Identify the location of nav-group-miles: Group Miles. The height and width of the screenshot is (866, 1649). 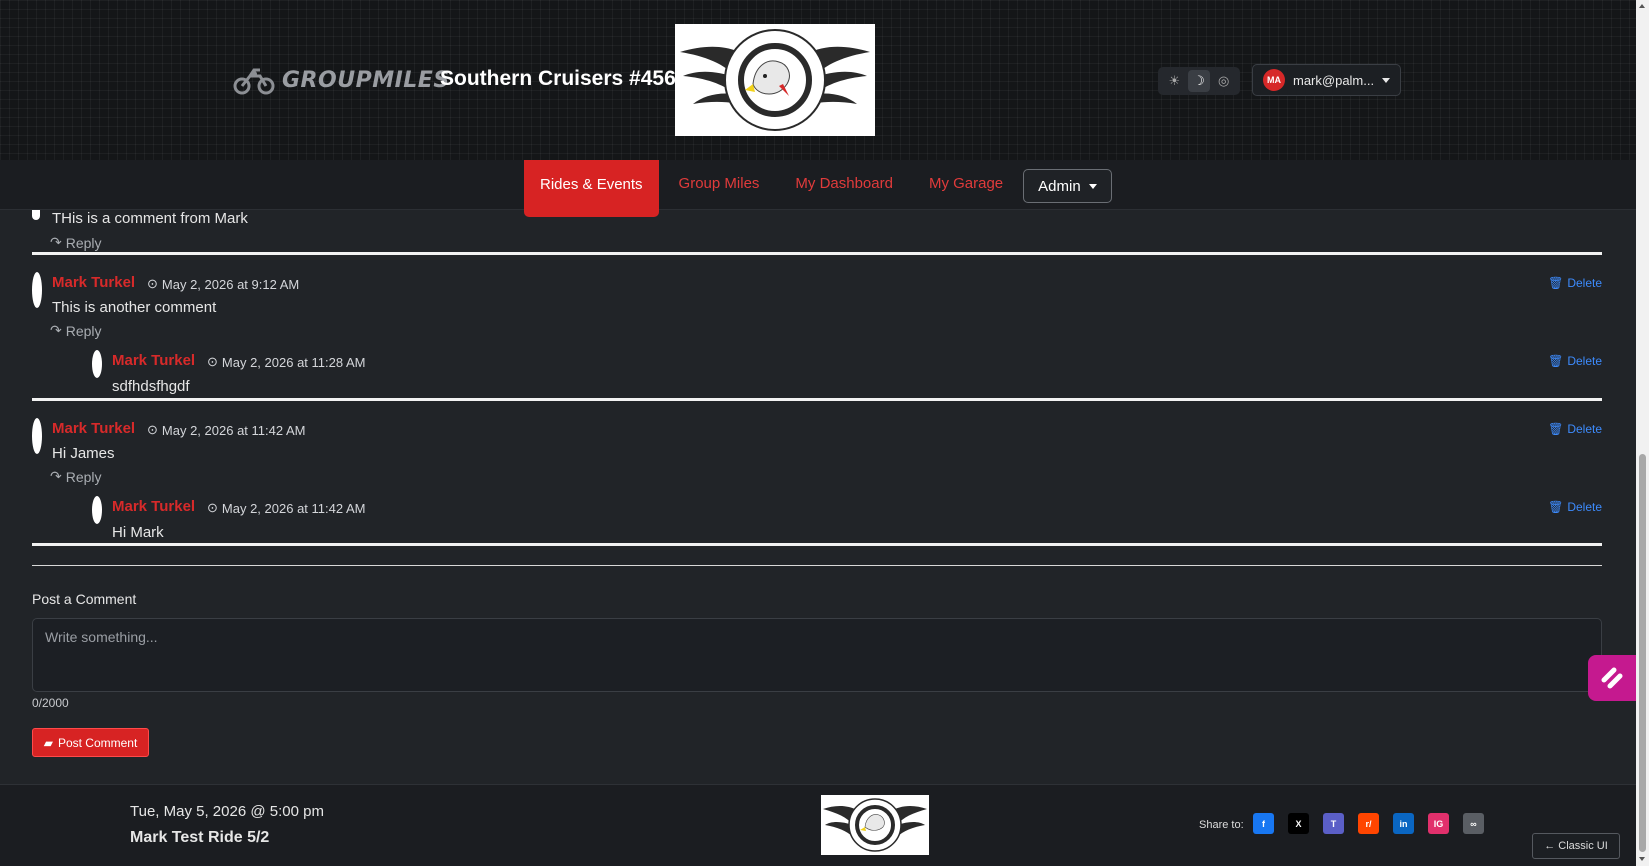
(719, 184).